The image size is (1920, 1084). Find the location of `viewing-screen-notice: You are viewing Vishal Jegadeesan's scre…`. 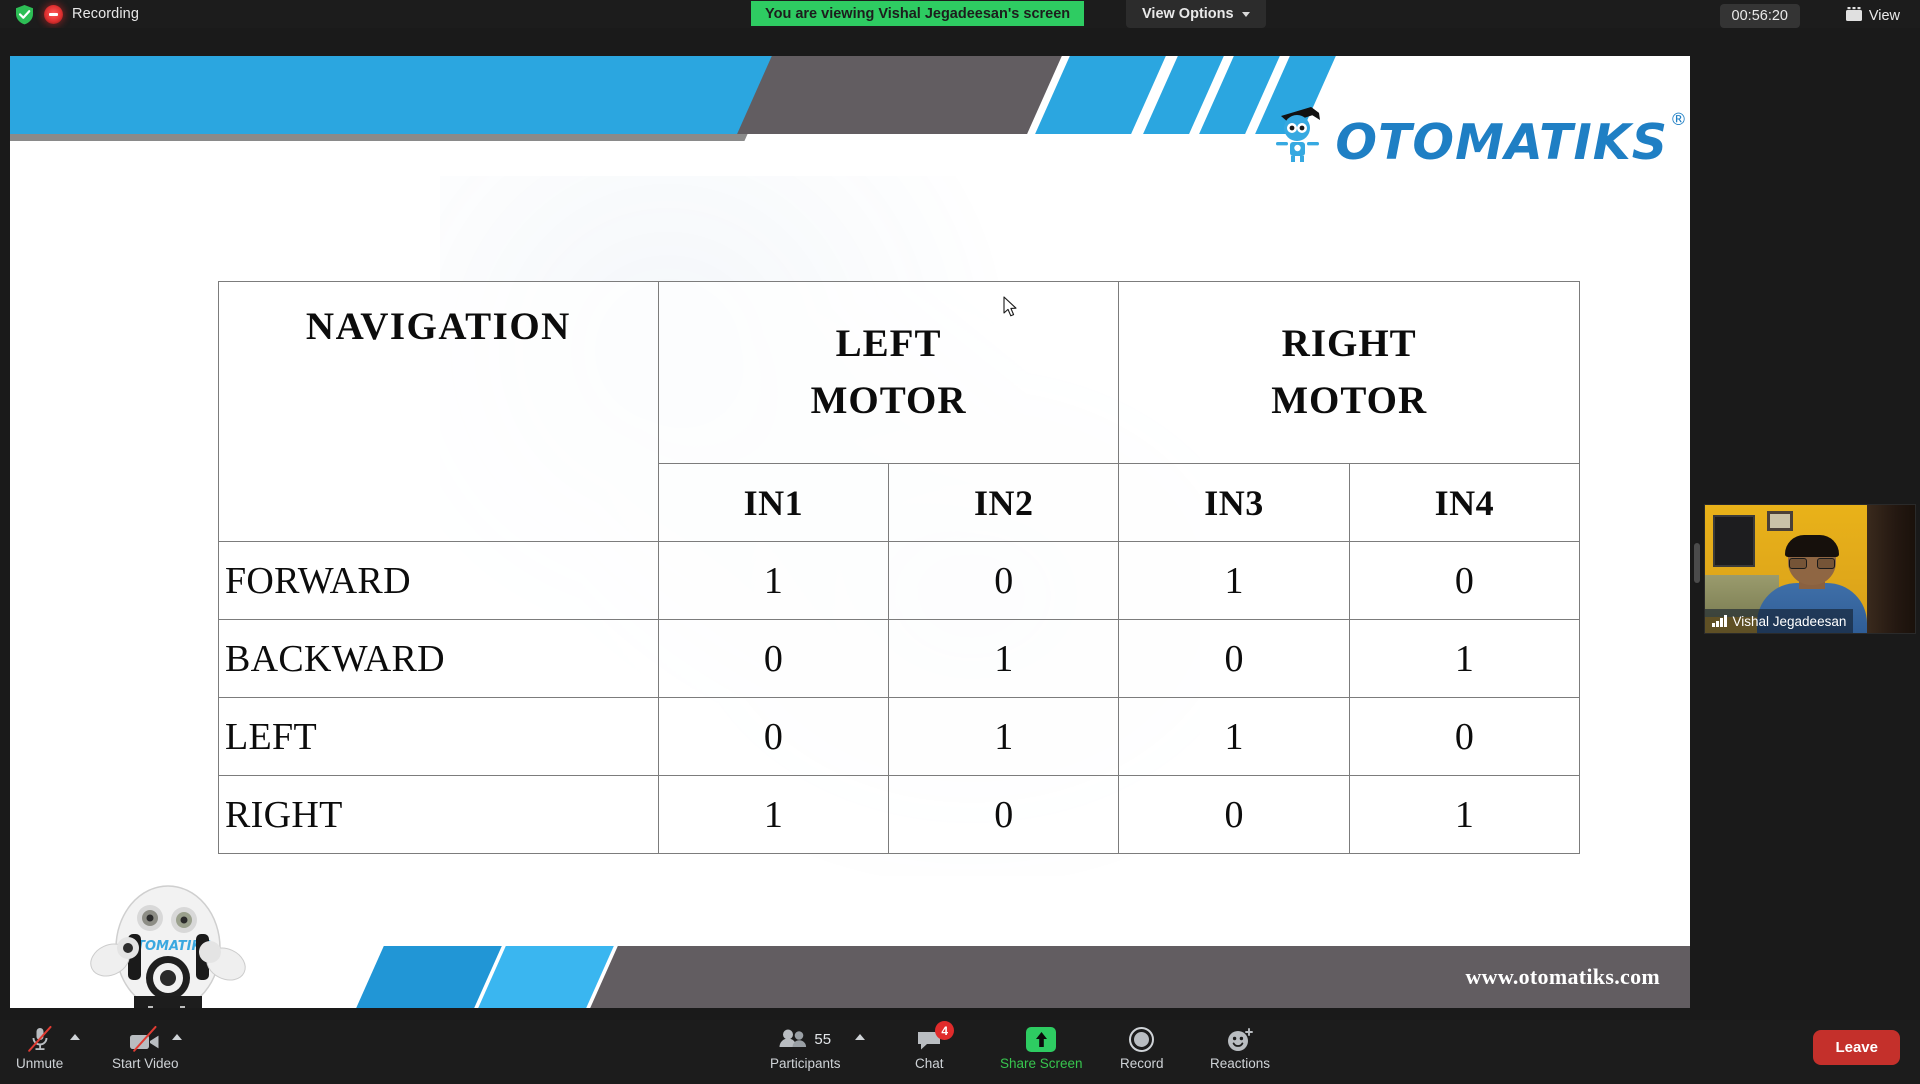

viewing-screen-notice: You are viewing Vishal Jegadeesan's scre… is located at coordinates (917, 13).